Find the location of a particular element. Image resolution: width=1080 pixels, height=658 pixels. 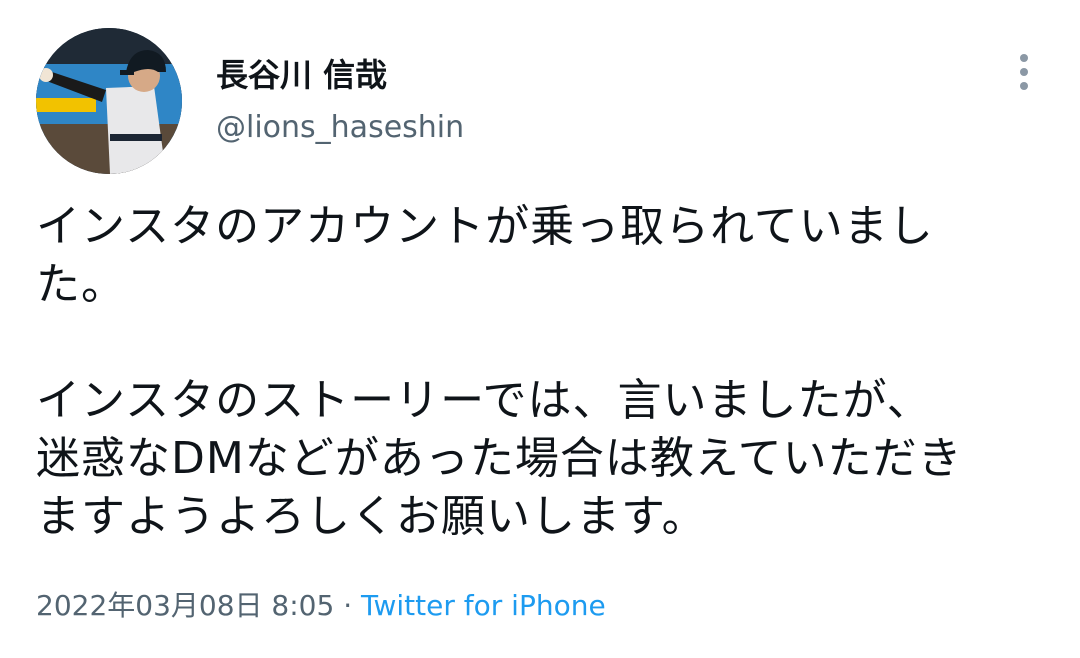

avatar is located at coordinates (109, 101).